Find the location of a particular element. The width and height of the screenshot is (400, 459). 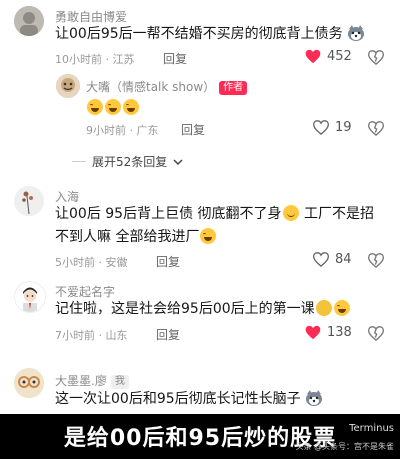

expand-replies-button: 展开52条回复 is located at coordinates (127, 161).